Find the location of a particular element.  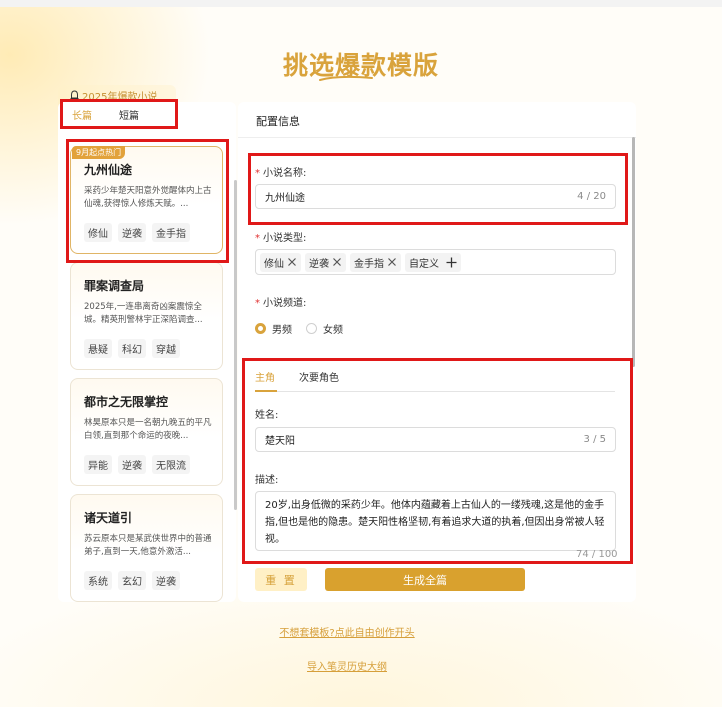

type-tag: 逆袭 is located at coordinates (325, 262).